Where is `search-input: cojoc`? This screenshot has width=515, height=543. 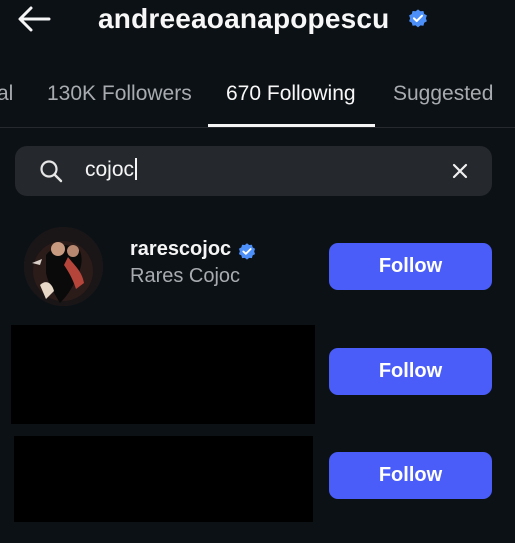 search-input: cojoc is located at coordinates (253, 171).